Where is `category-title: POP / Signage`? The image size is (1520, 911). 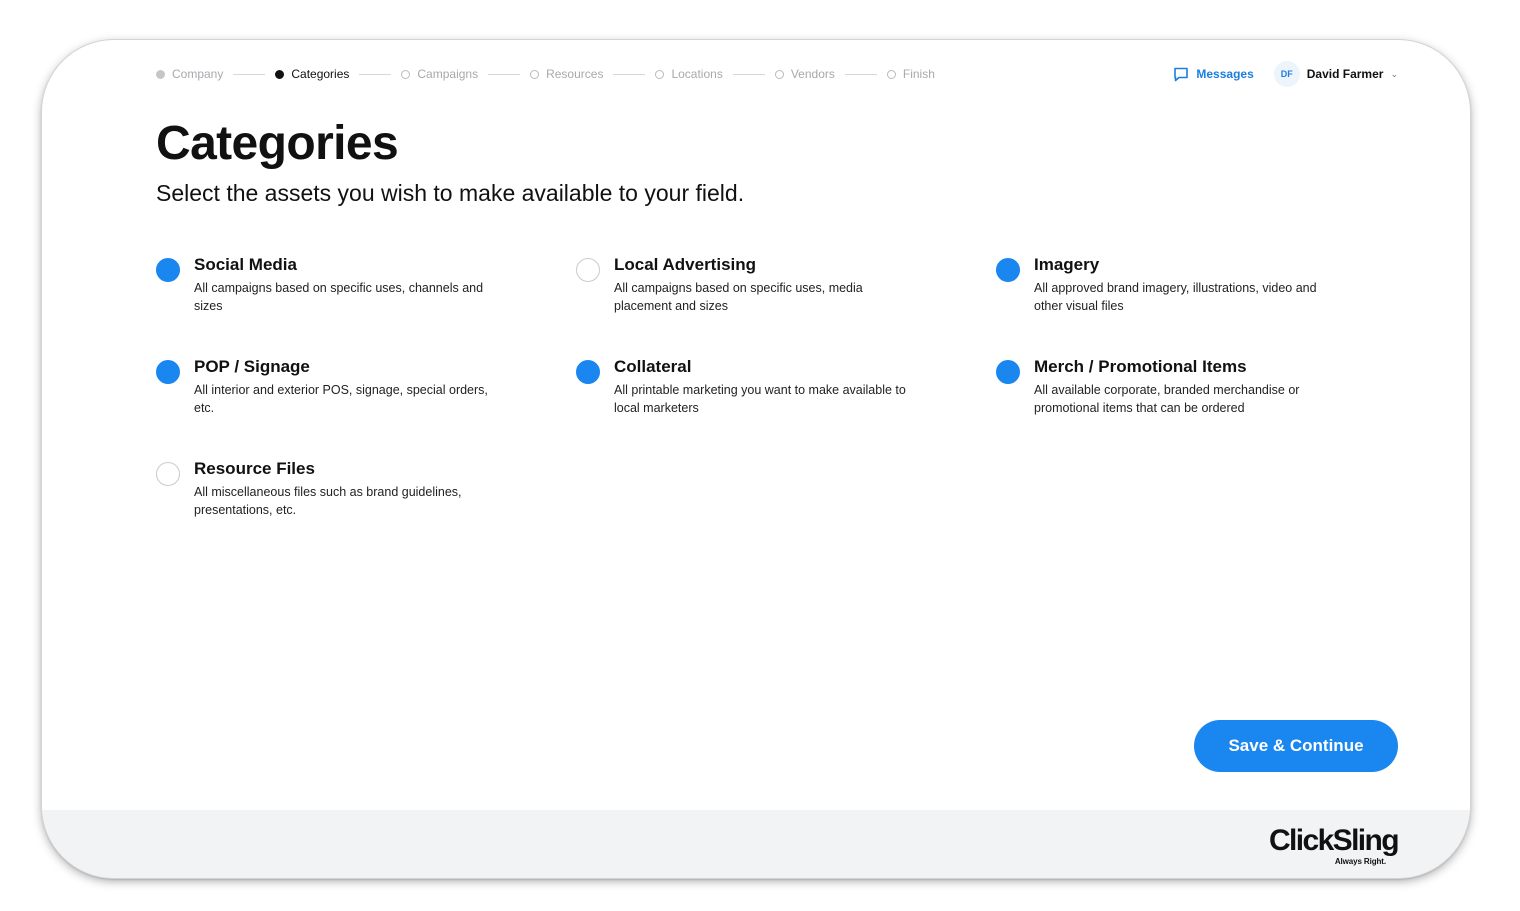
category-title: POP / Signage is located at coordinates (252, 366).